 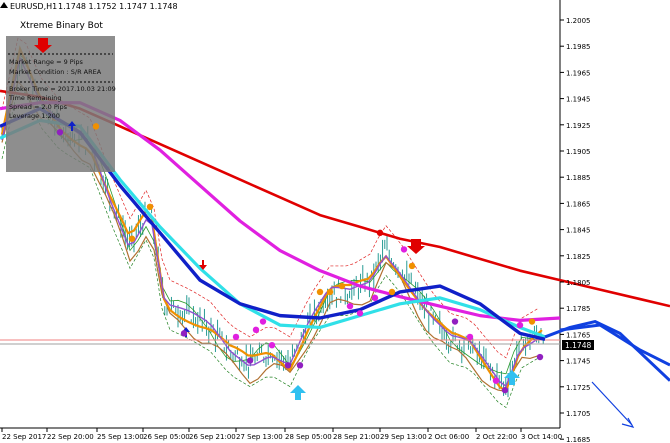 I want to click on time-label: 26 Sep 21:00, so click(x=212, y=437).